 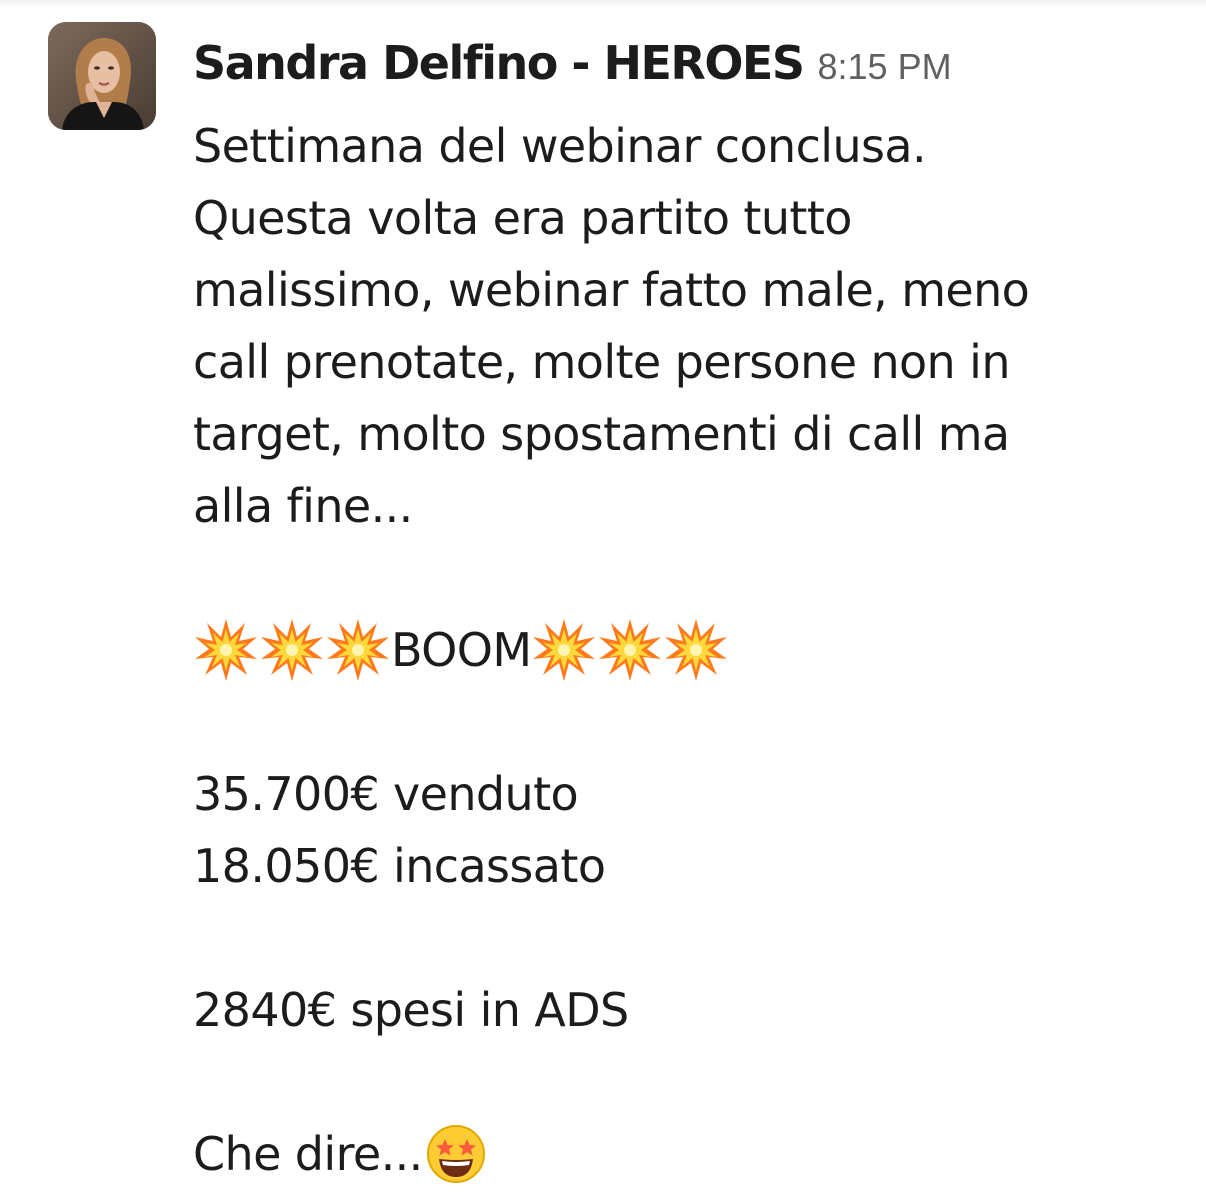 I want to click on message-line: call prenotate, molte persone non in, so click(x=601, y=362).